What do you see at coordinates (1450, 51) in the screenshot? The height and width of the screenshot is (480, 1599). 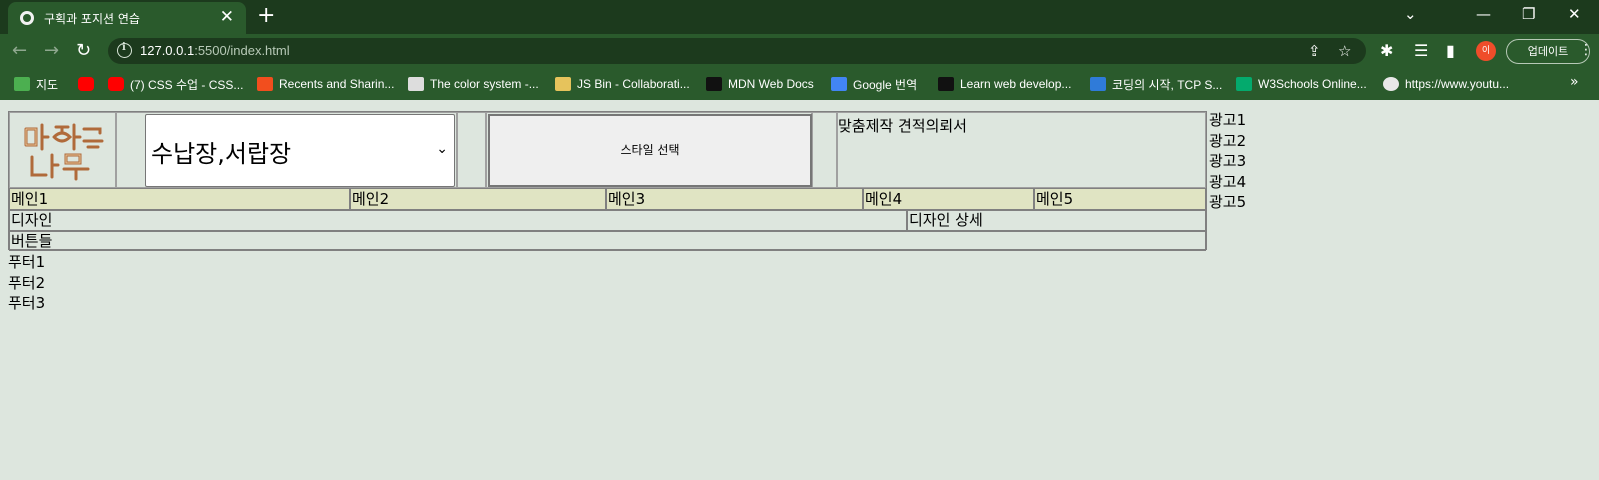 I see `side-panel-icon: ▮` at bounding box center [1450, 51].